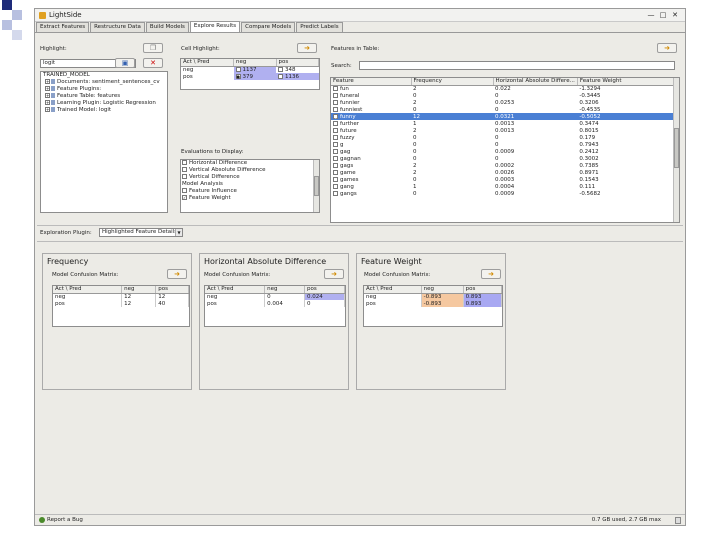  What do you see at coordinates (212, 152) in the screenshot?
I see `evaluations-label: Evaluations to Display:` at bounding box center [212, 152].